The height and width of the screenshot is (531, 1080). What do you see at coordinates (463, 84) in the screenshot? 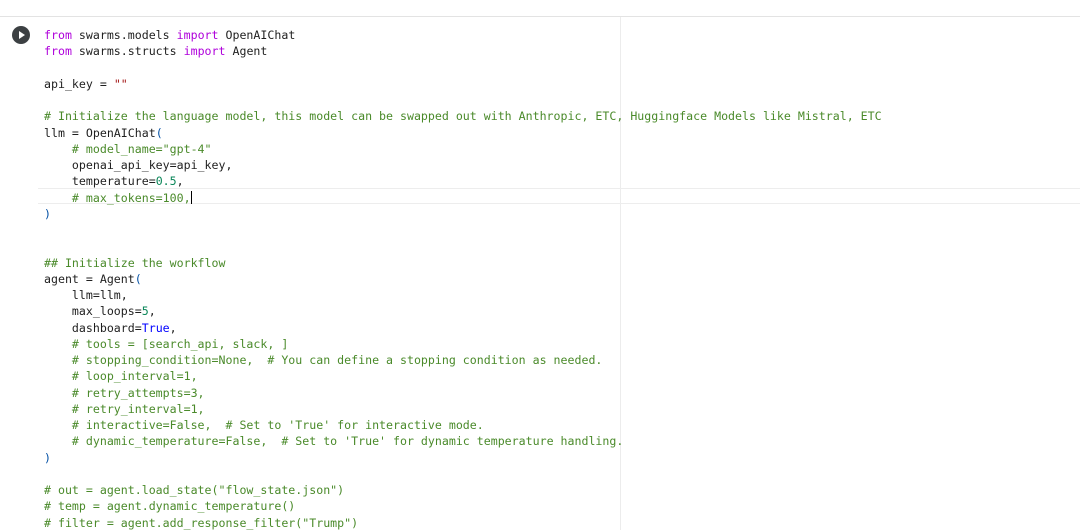
I see `code-line: api_key = ""` at bounding box center [463, 84].